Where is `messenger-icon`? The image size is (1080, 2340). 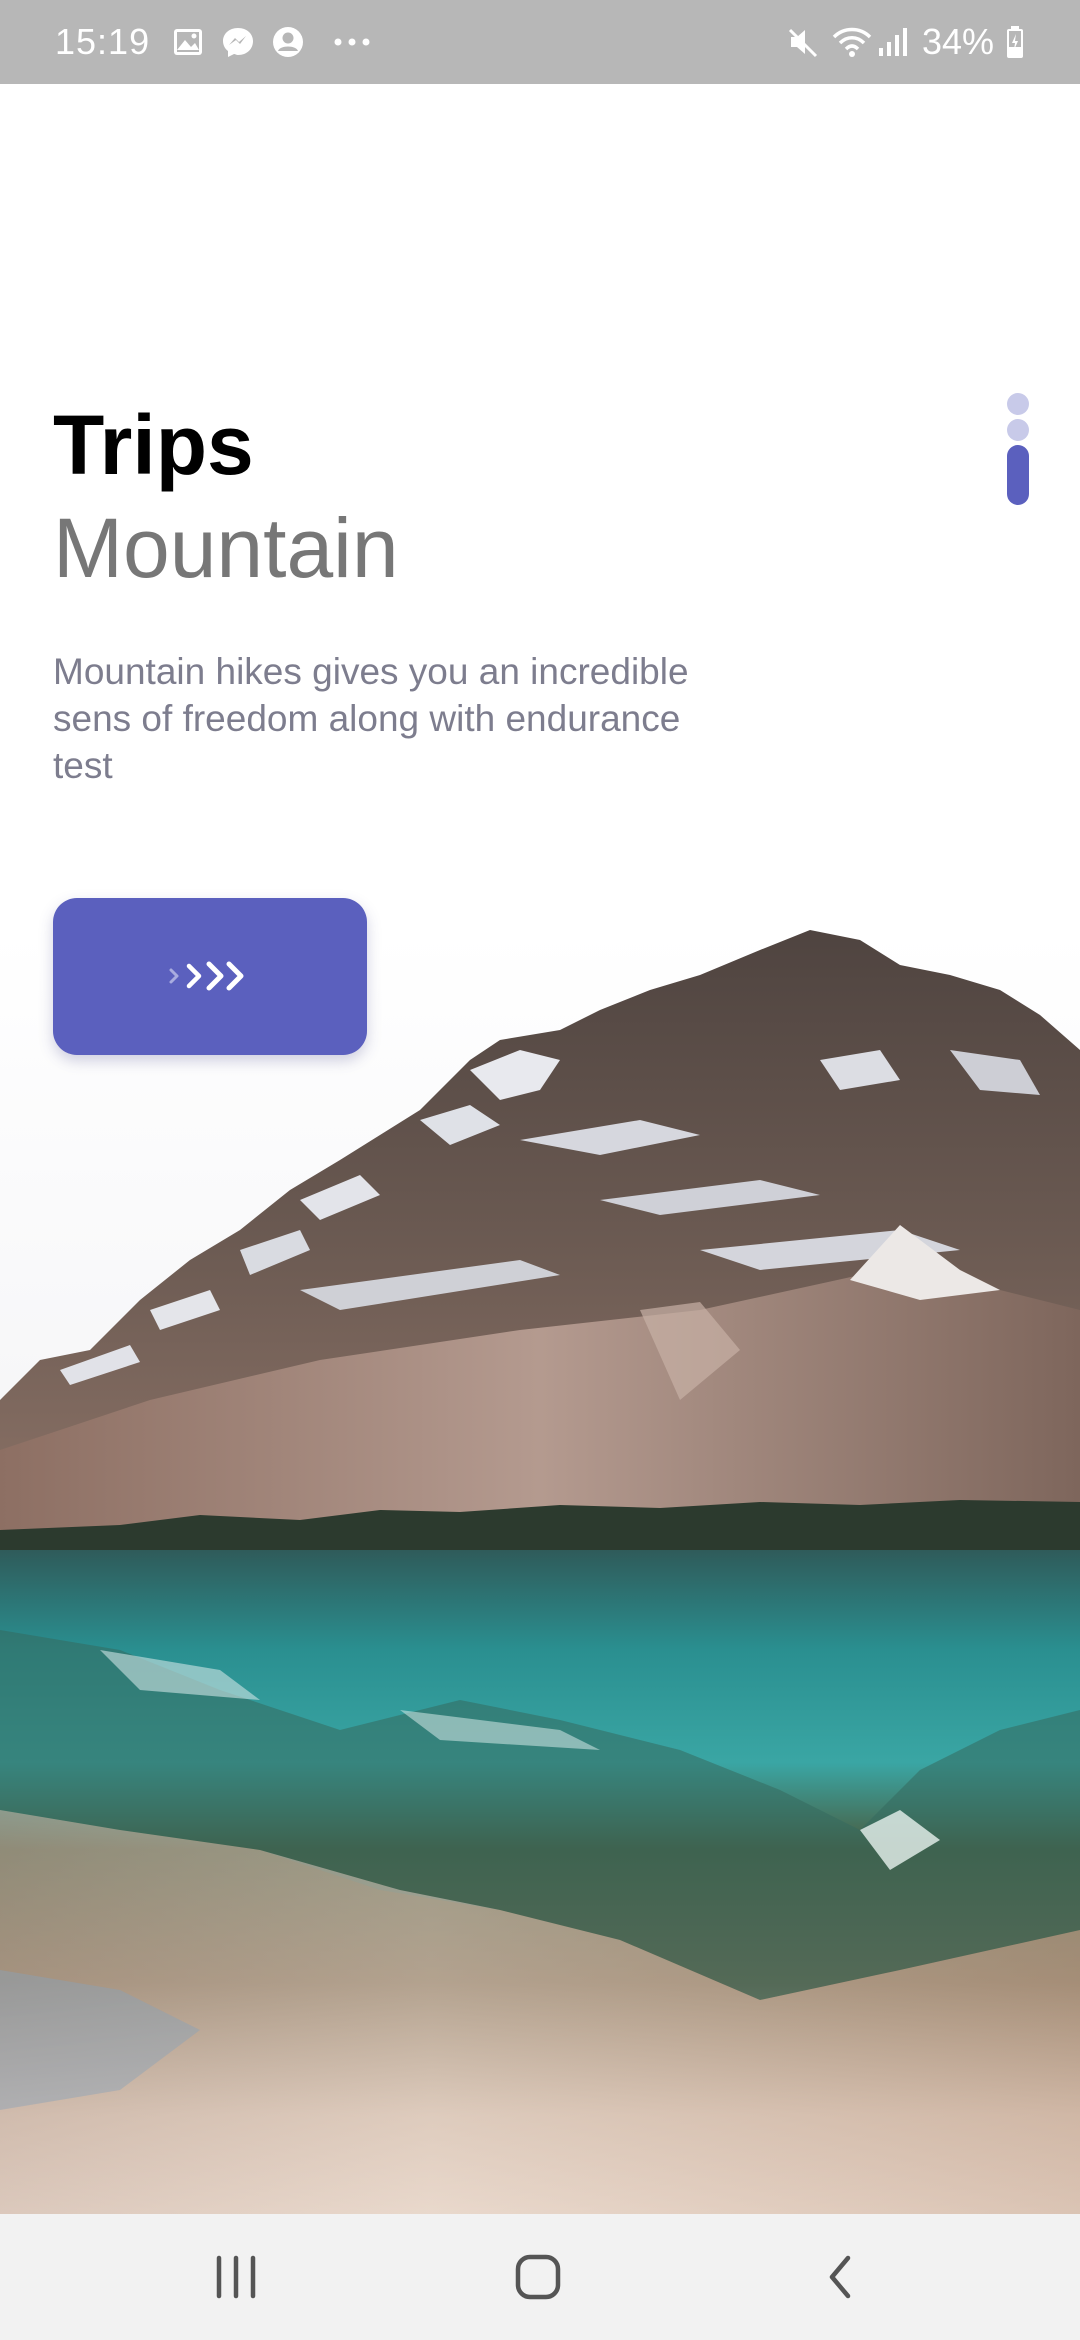
messenger-icon is located at coordinates (238, 42).